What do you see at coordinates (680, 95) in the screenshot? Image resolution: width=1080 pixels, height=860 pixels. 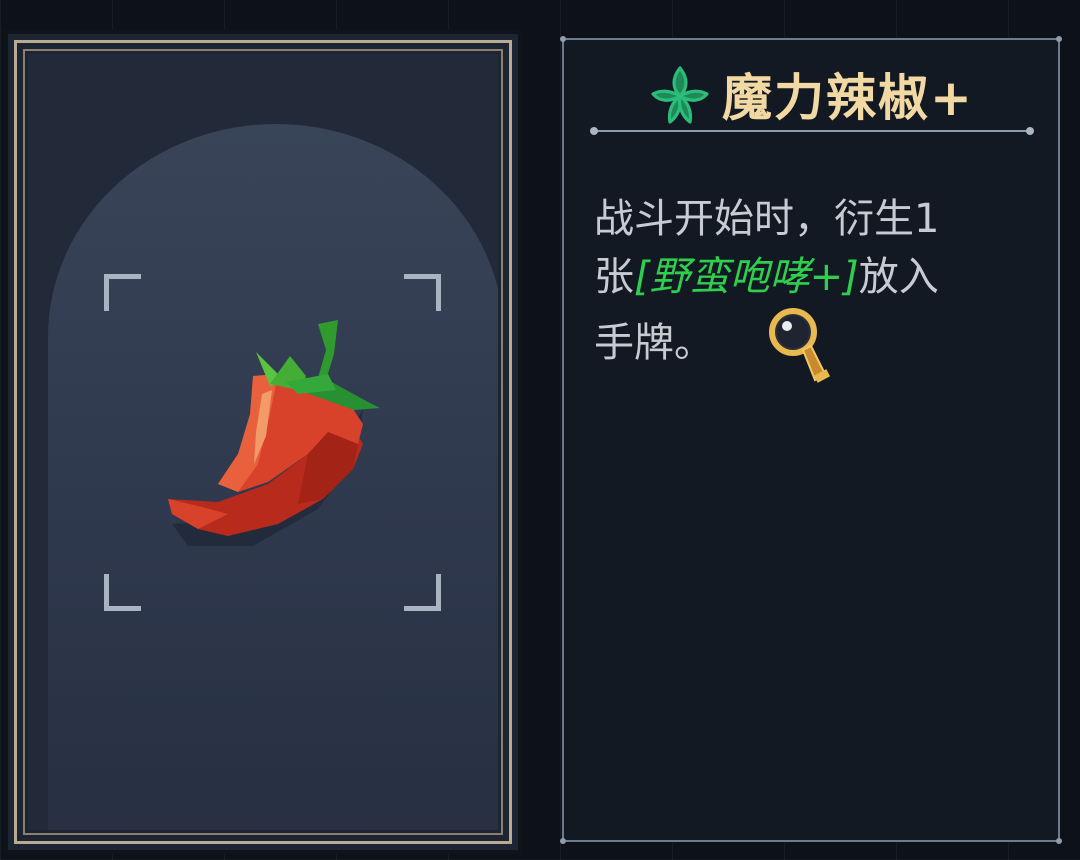 I see `leaf-icon` at bounding box center [680, 95].